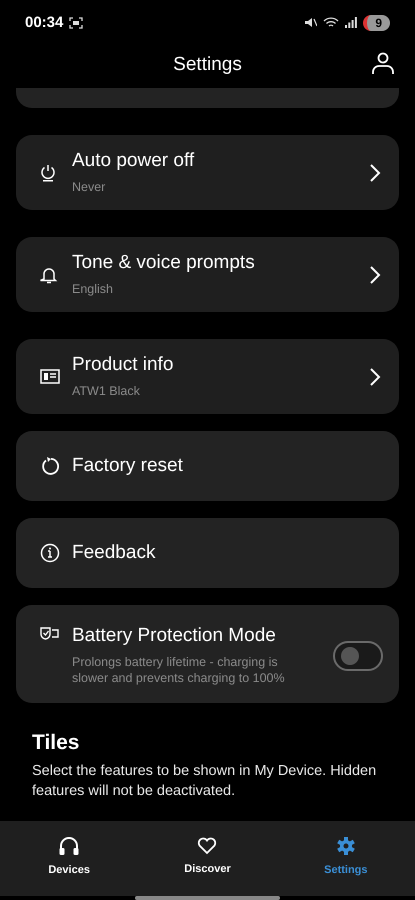 The width and height of the screenshot is (415, 900). Describe the element at coordinates (207, 553) in the screenshot. I see `settings-card: Feedback` at that location.